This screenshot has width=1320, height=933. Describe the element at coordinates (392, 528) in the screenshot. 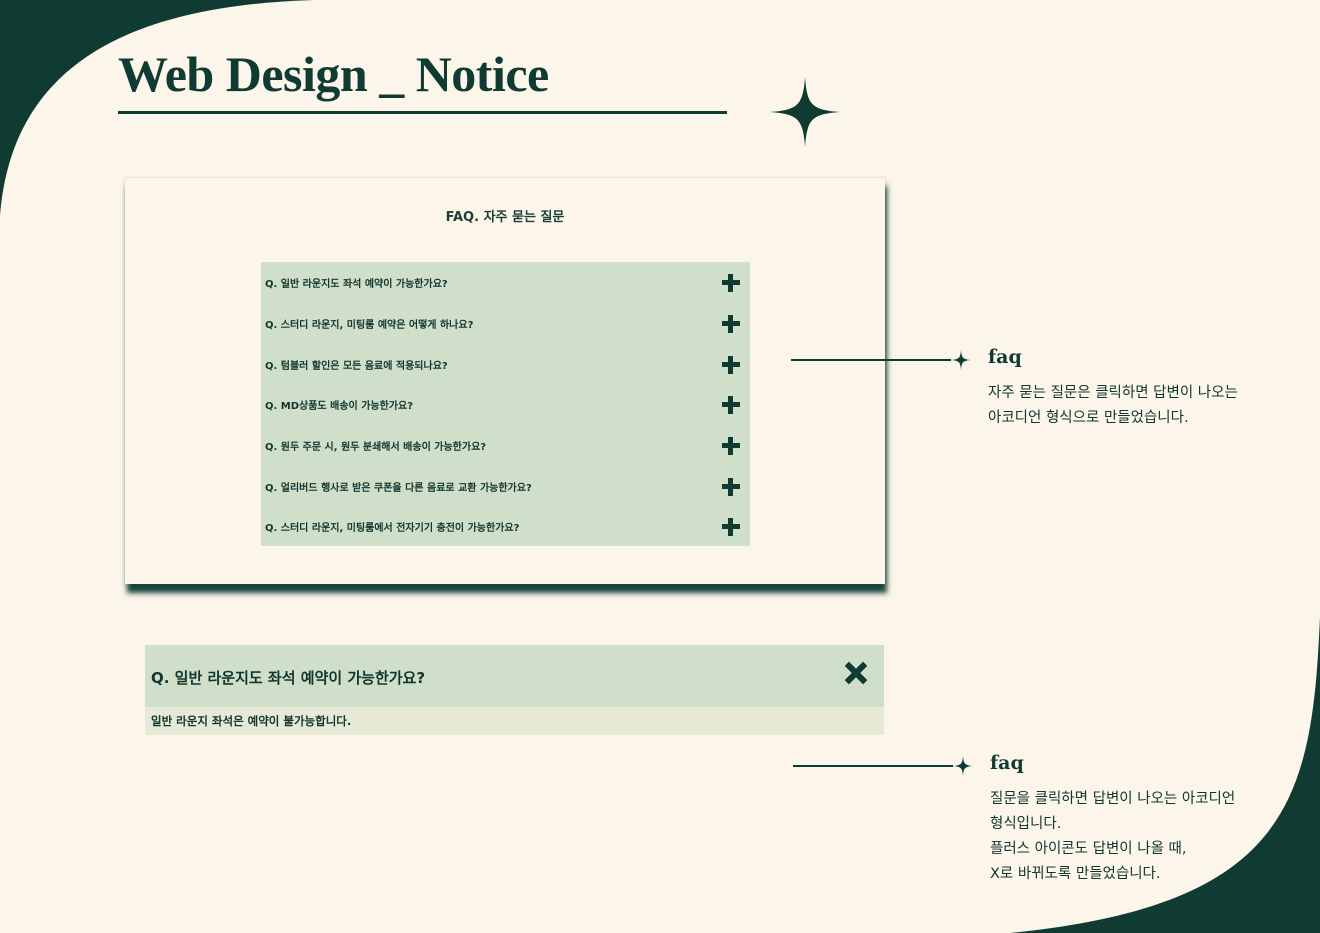

I see `faq-question: Q. 스터디 라운지, 미팅룸에서 전자기기 충전이 가능한가요?` at that location.